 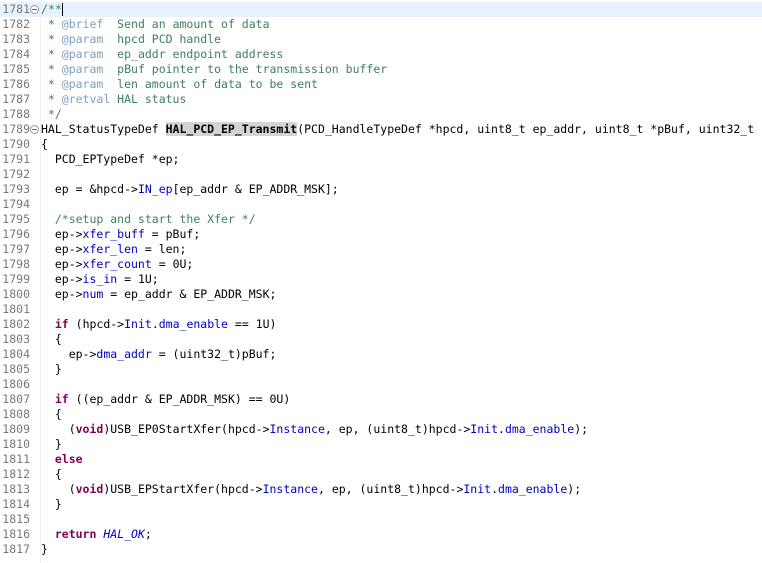 What do you see at coordinates (114, 249) in the screenshot?
I see `code-text: ep->xfer_len = len;` at bounding box center [114, 249].